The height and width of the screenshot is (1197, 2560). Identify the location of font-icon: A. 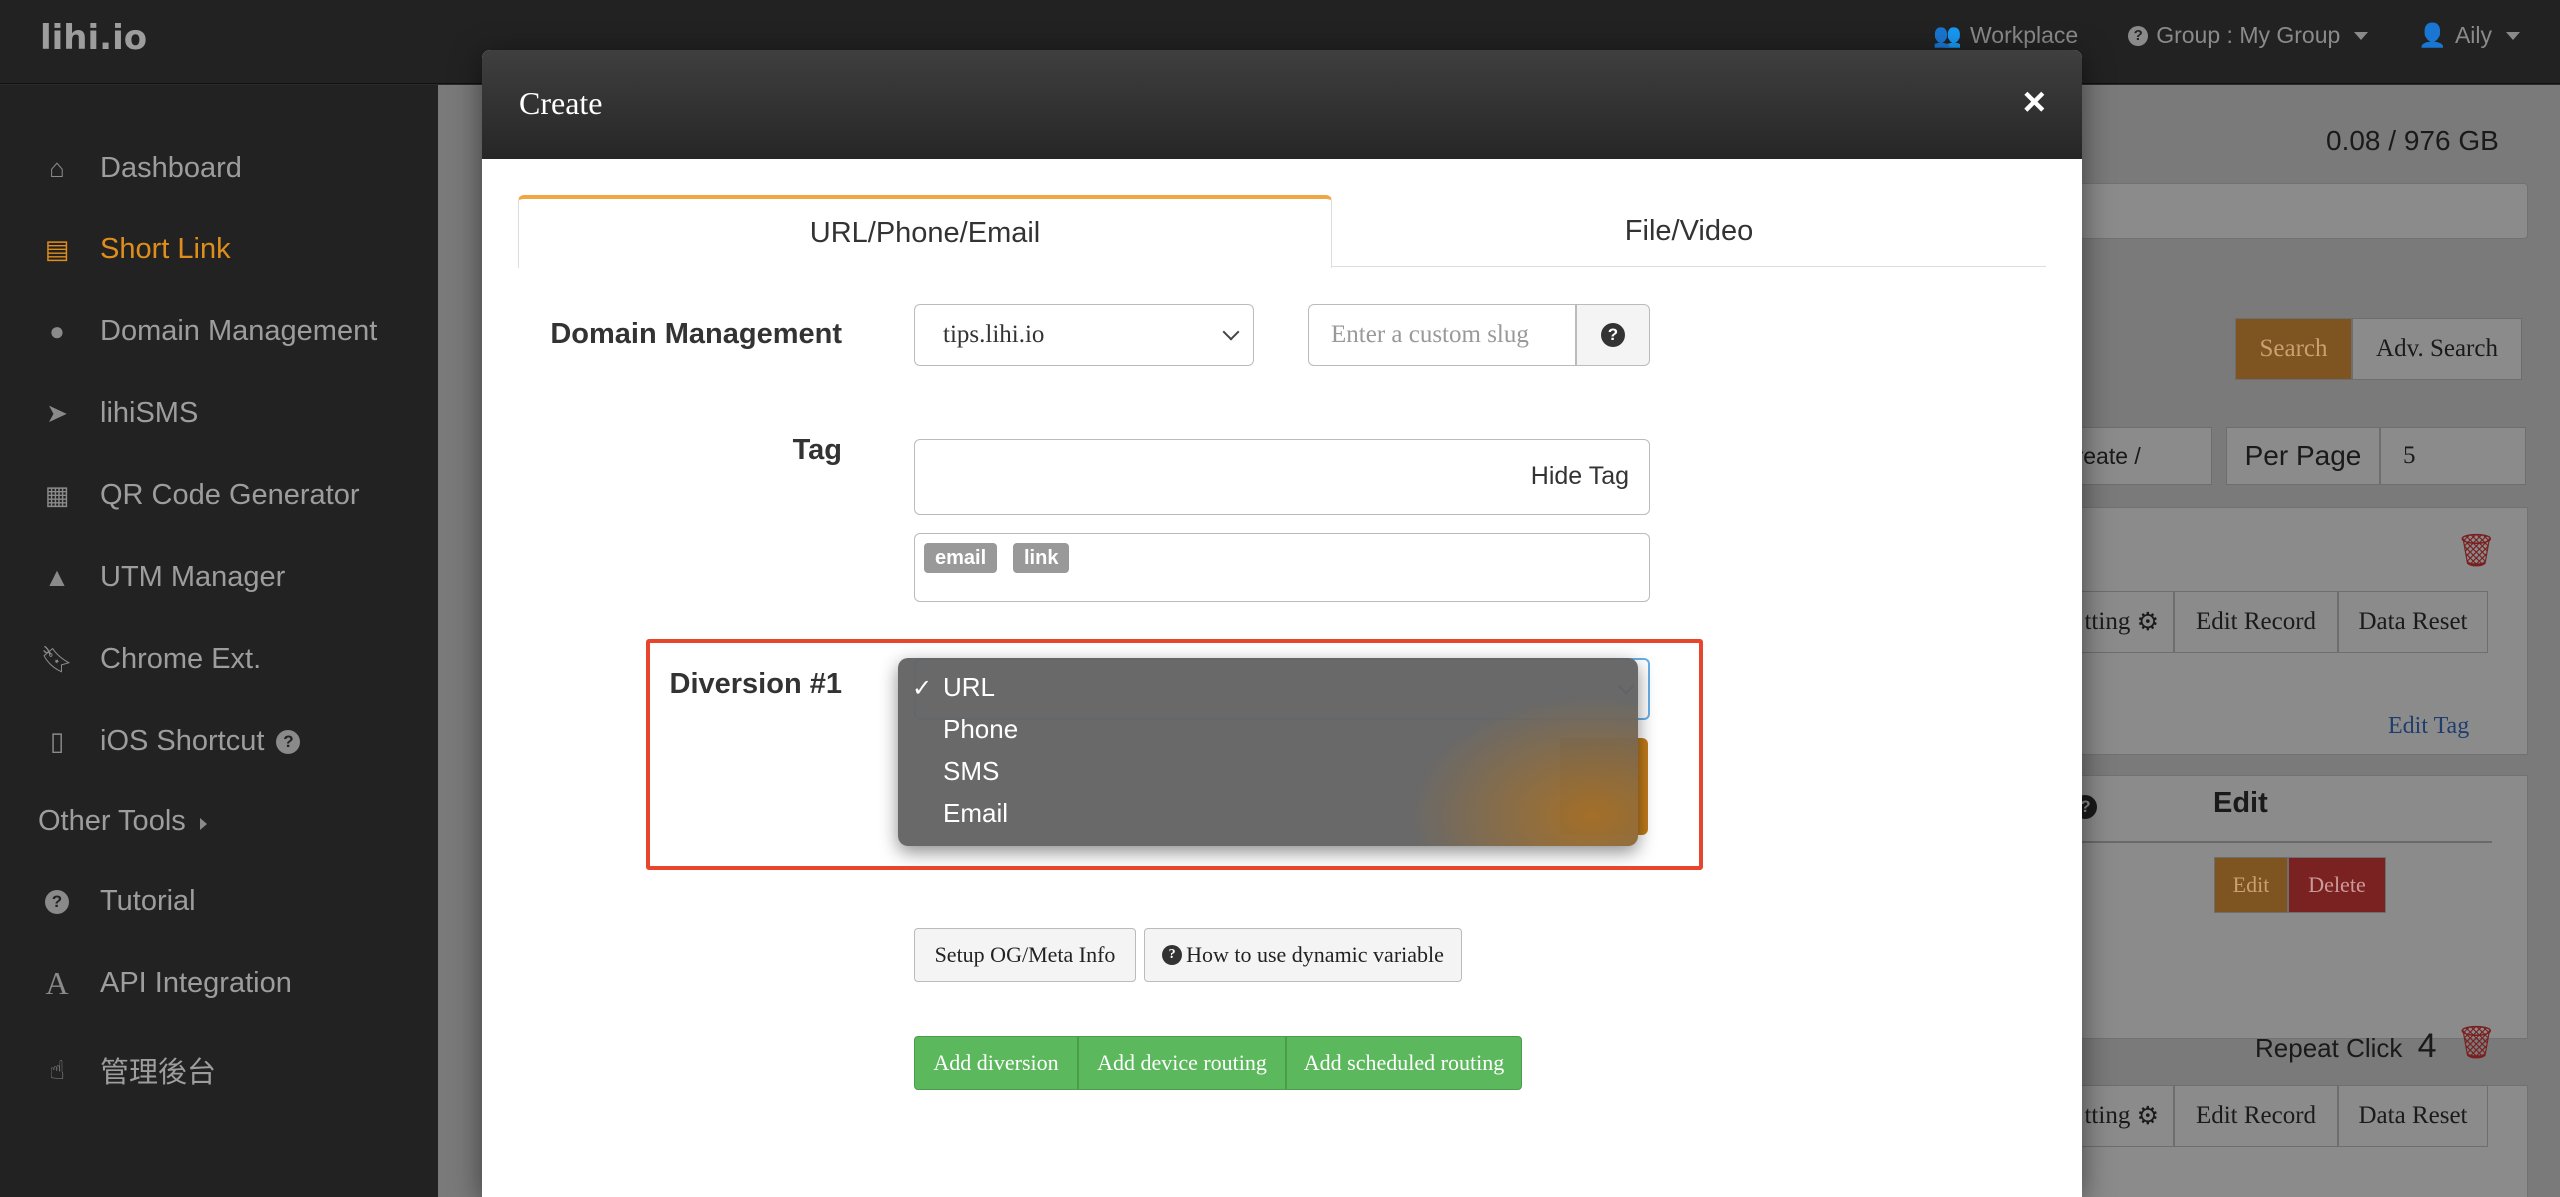
(57, 983).